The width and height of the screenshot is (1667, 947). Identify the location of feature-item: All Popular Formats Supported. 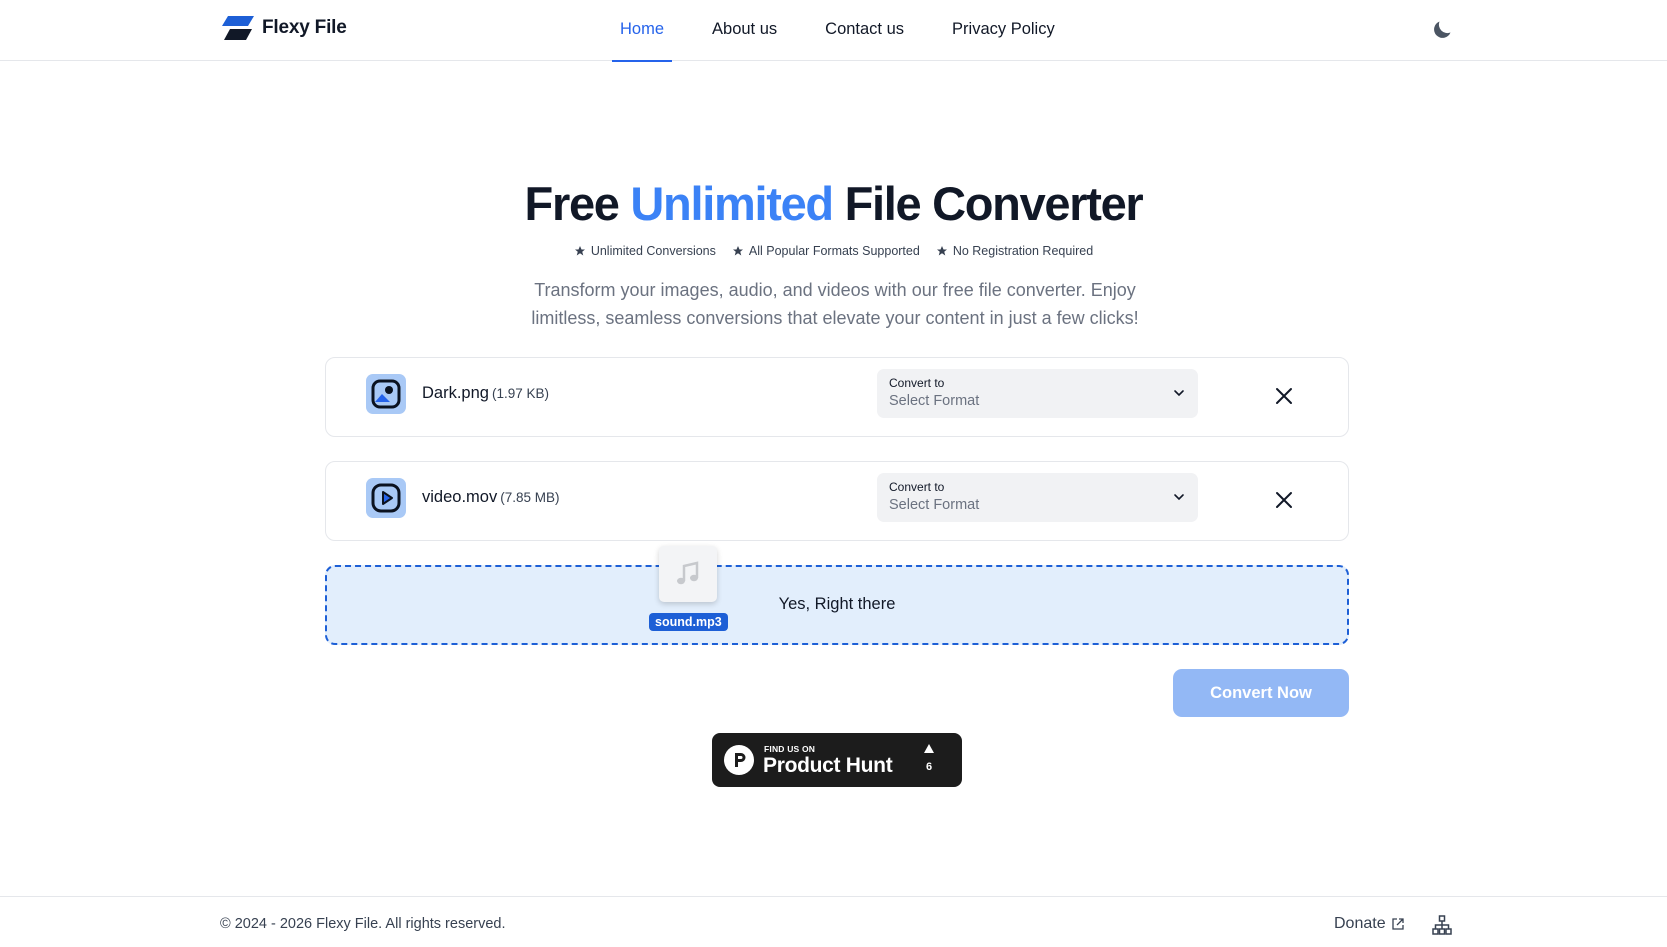
(826, 251).